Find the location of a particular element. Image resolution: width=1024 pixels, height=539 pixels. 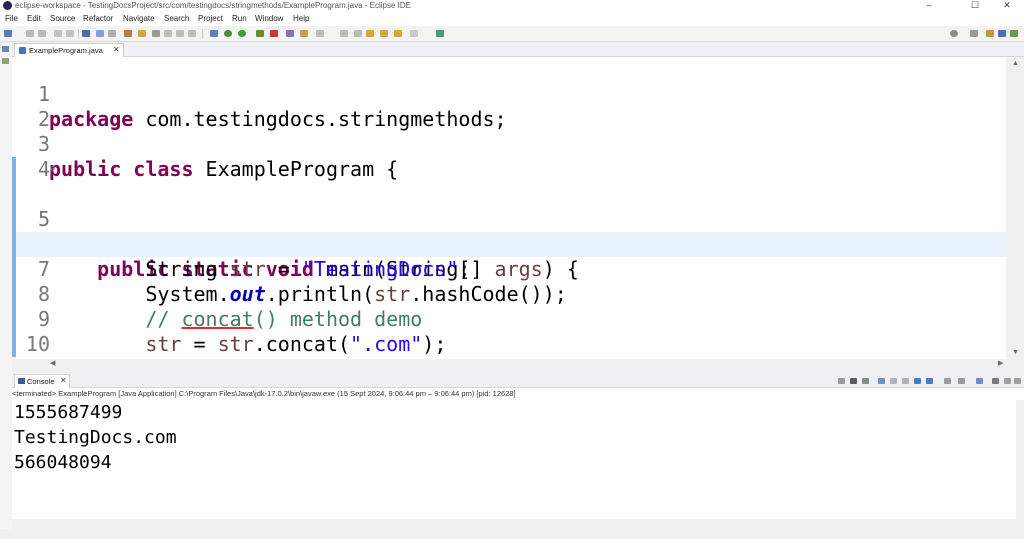

remove-all-icon is located at coordinates (865, 381).